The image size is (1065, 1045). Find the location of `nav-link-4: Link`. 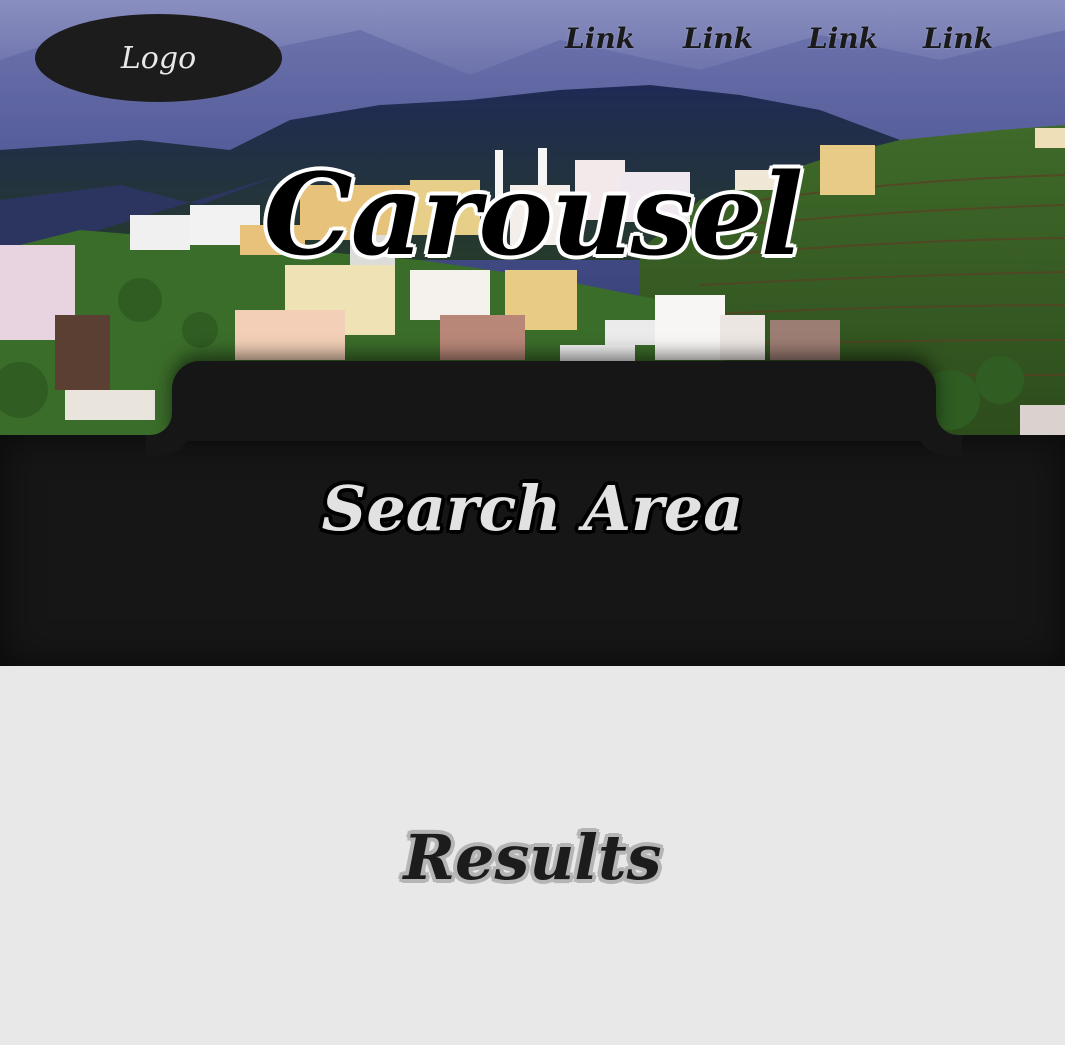

nav-link-4: Link is located at coordinates (958, 38).